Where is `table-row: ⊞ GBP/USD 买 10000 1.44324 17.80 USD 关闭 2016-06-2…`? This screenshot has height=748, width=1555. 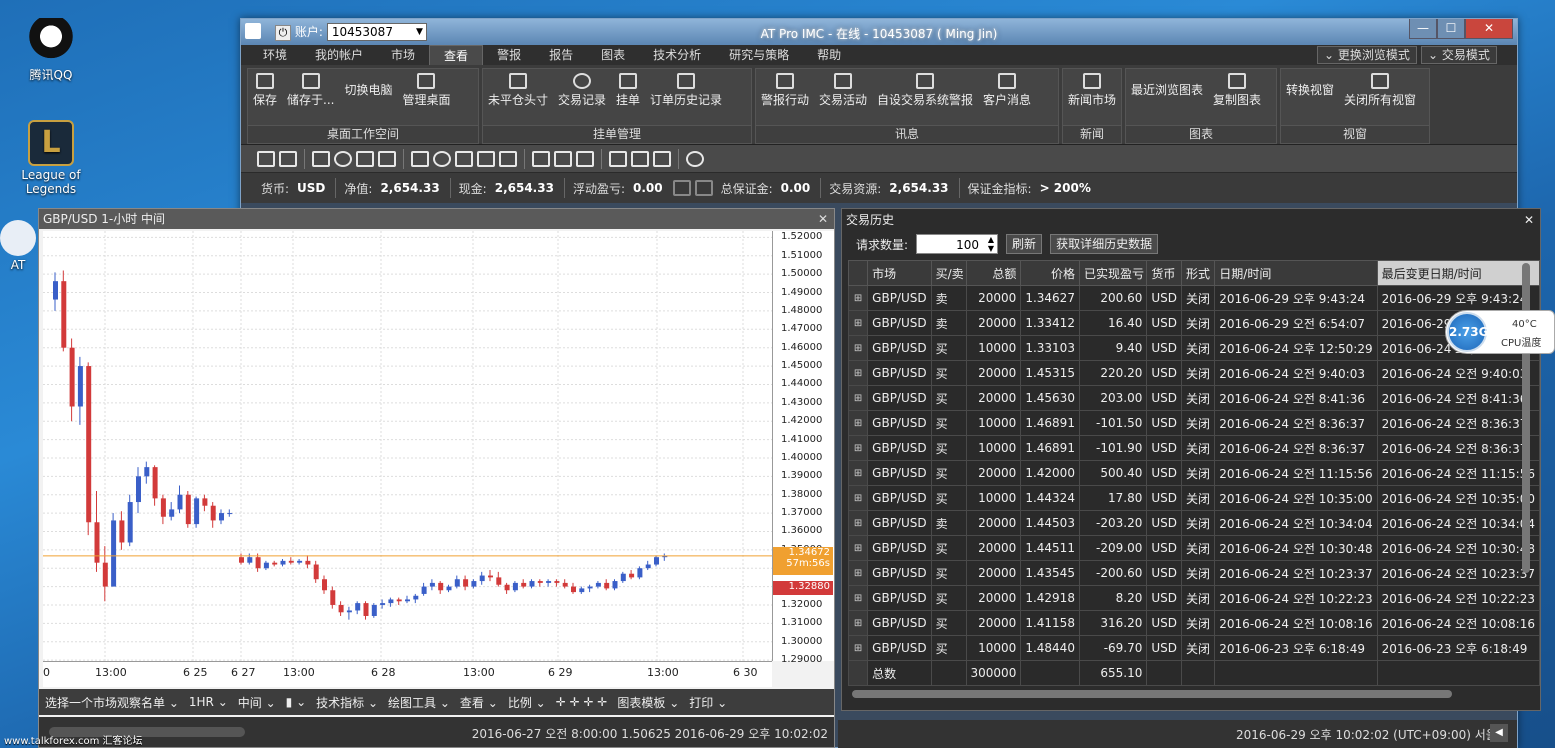
table-row: ⊞ GBP/USD 买 10000 1.44324 17.80 USD 关闭 2016-06-2… is located at coordinates (1194, 498).